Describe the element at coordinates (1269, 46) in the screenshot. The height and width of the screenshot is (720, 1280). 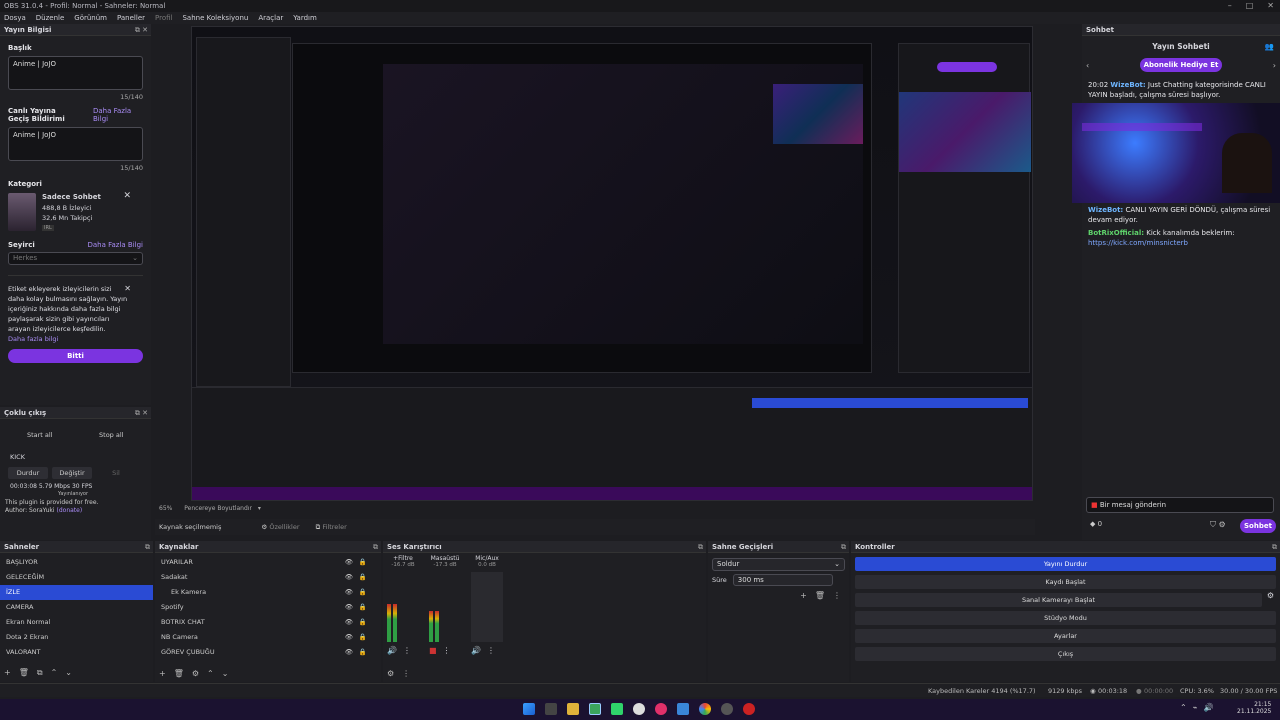
I see `users-icon: 👥` at that location.